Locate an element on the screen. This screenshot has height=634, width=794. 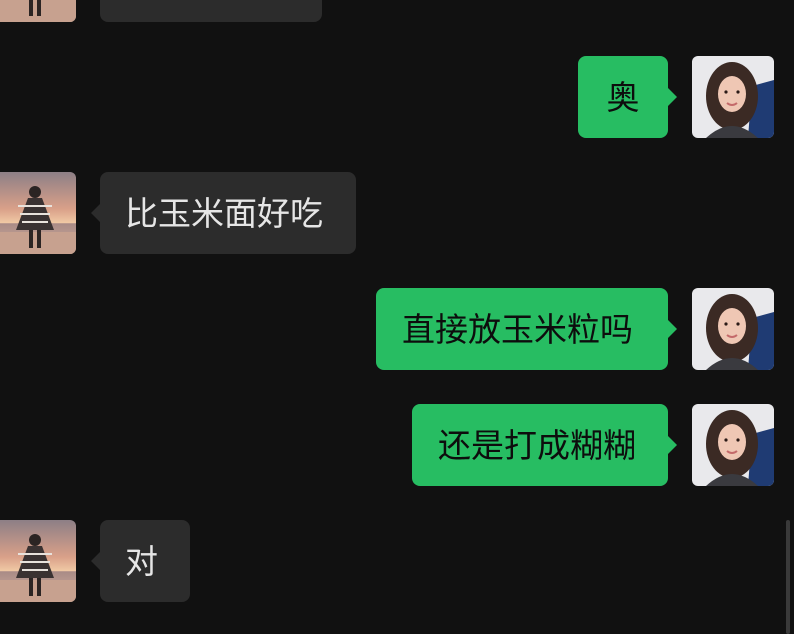
scrollbar is located at coordinates (788, 577).